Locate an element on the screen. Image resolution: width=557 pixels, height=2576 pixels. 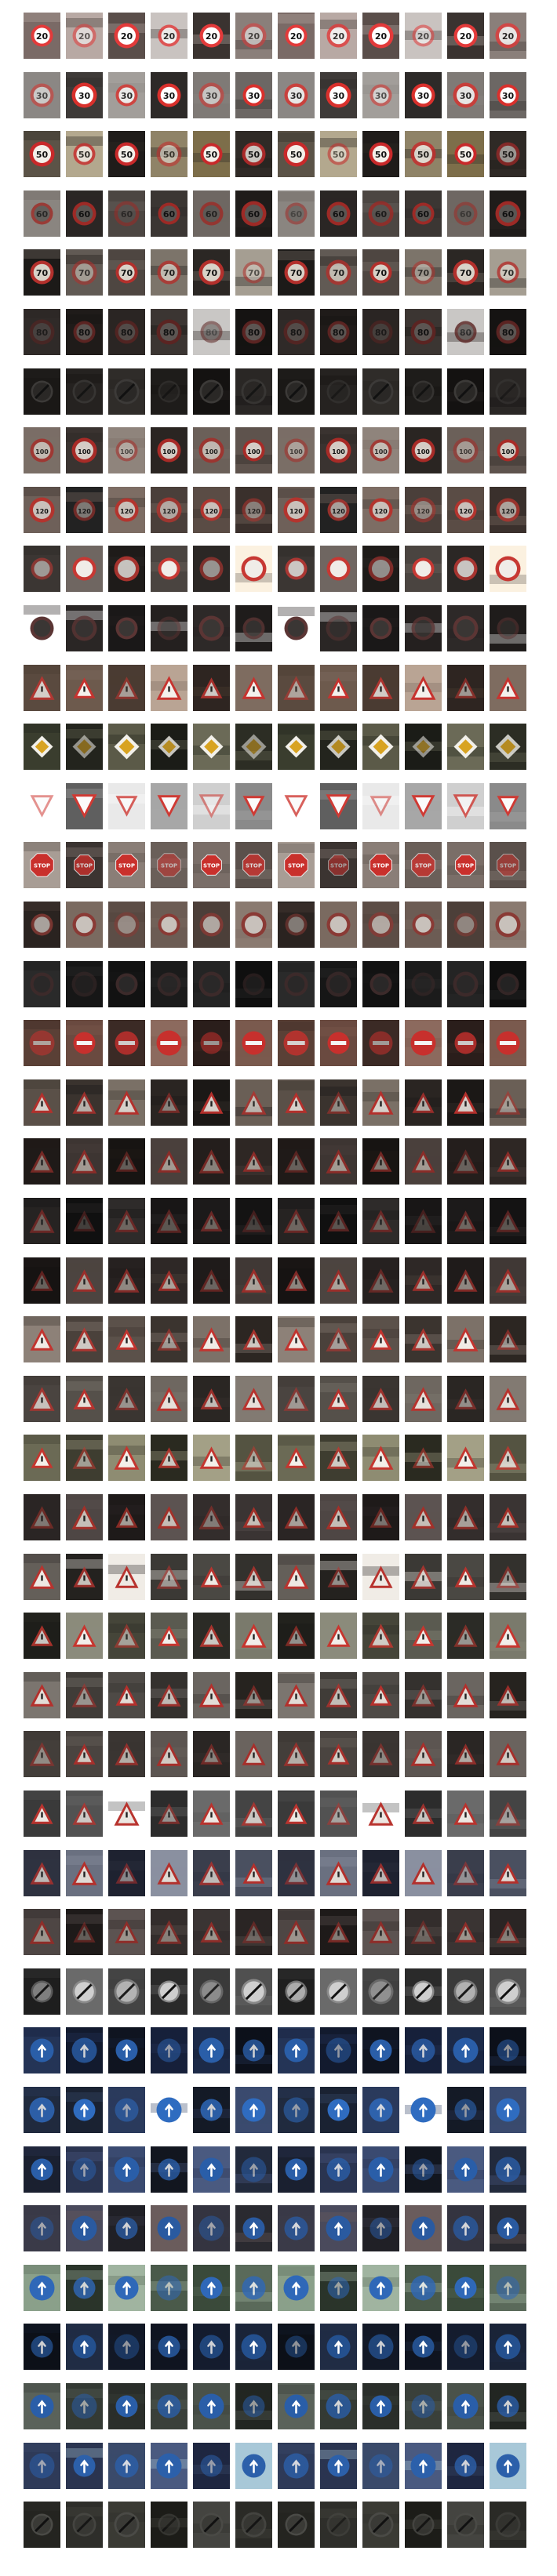
class-row-keep-left is located at coordinates (278, 2406).